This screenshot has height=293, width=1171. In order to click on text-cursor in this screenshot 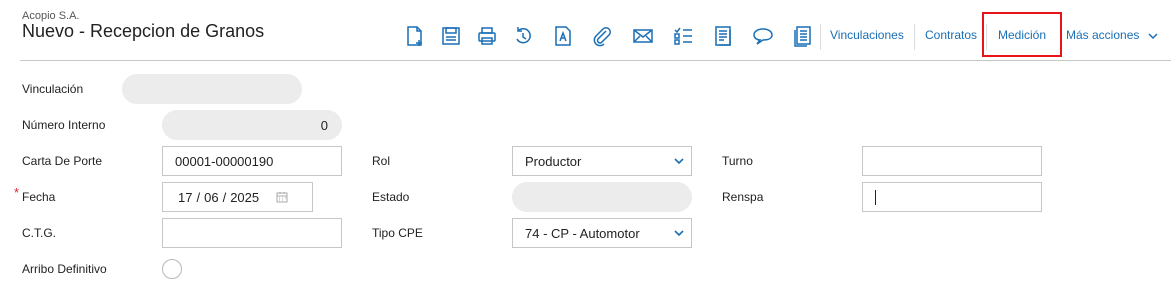, I will do `click(875, 197)`.